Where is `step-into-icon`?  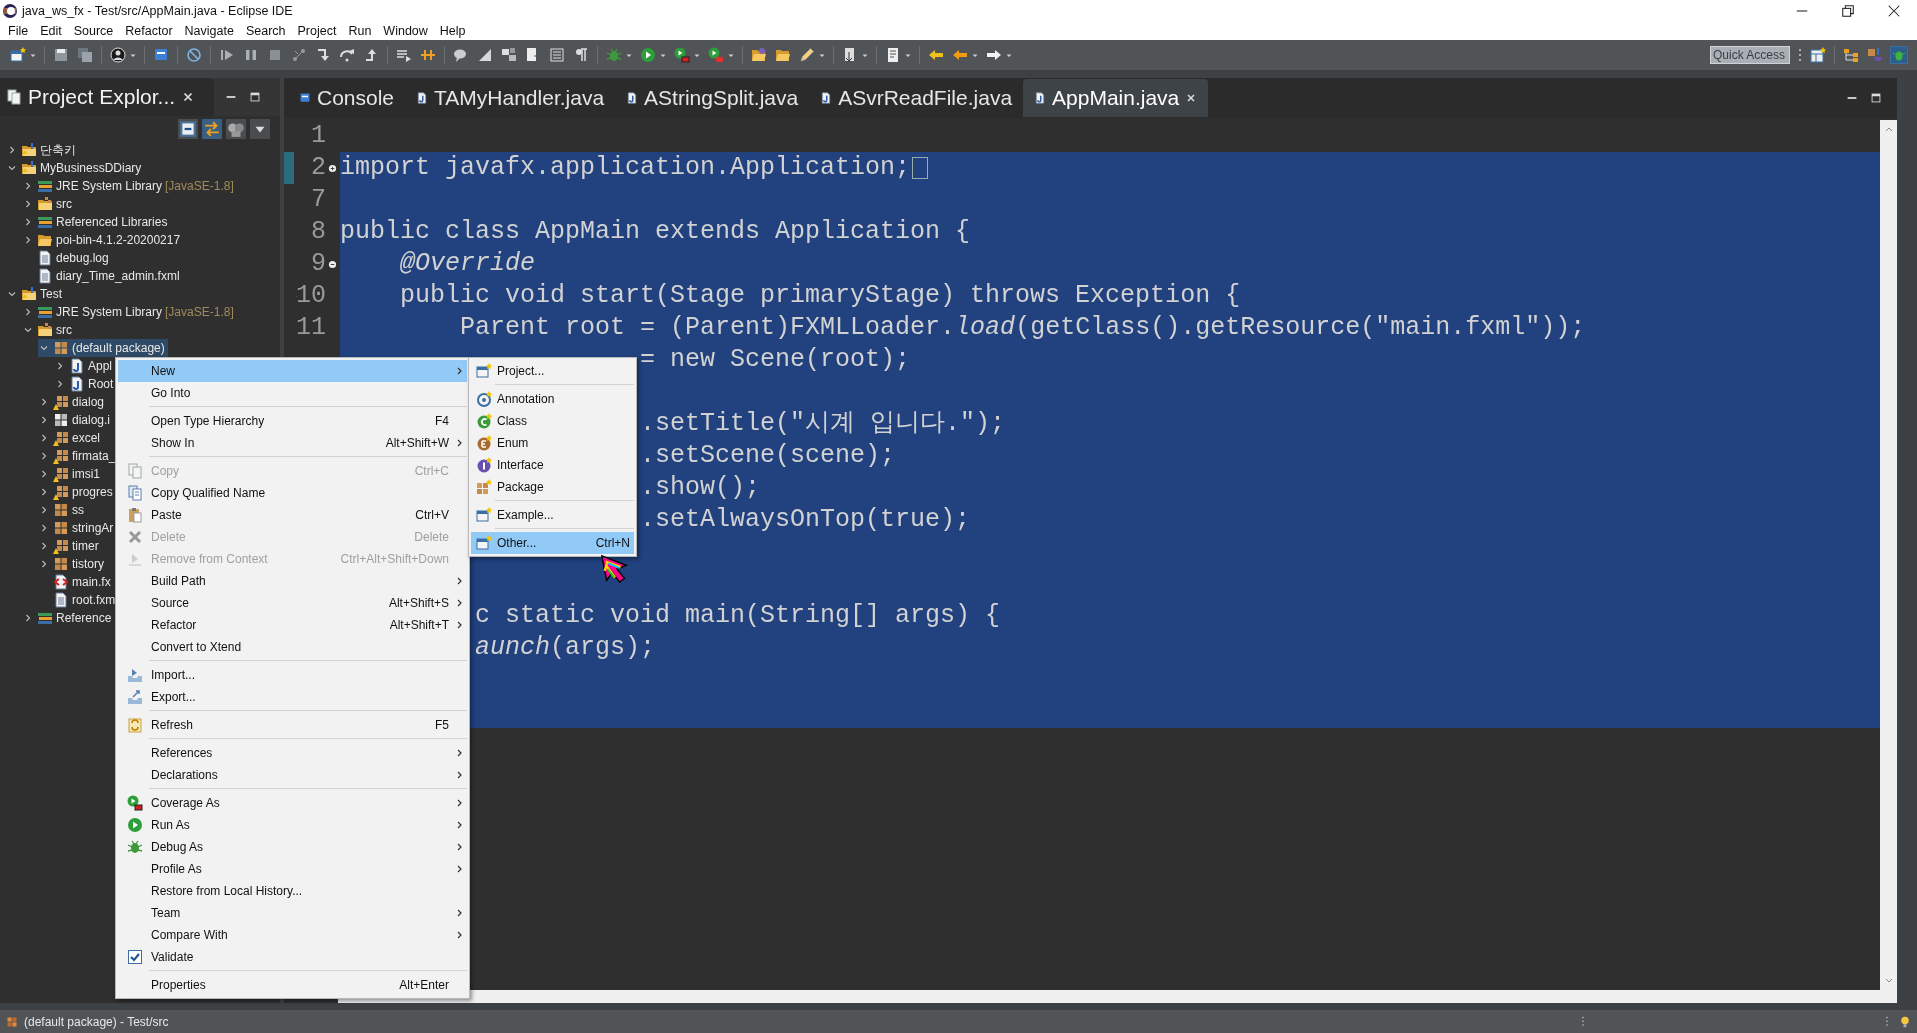 step-into-icon is located at coordinates (323, 55).